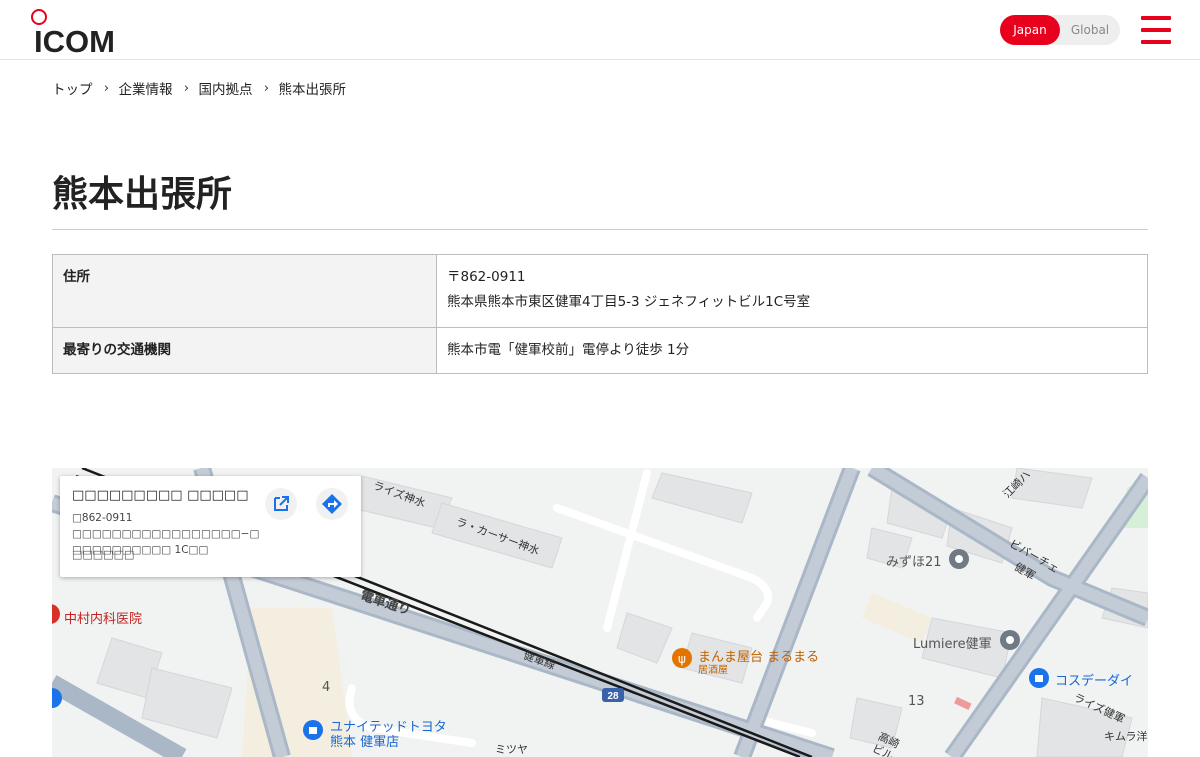 The width and height of the screenshot is (1200, 757). I want to click on map-label: 4, so click(326, 687).